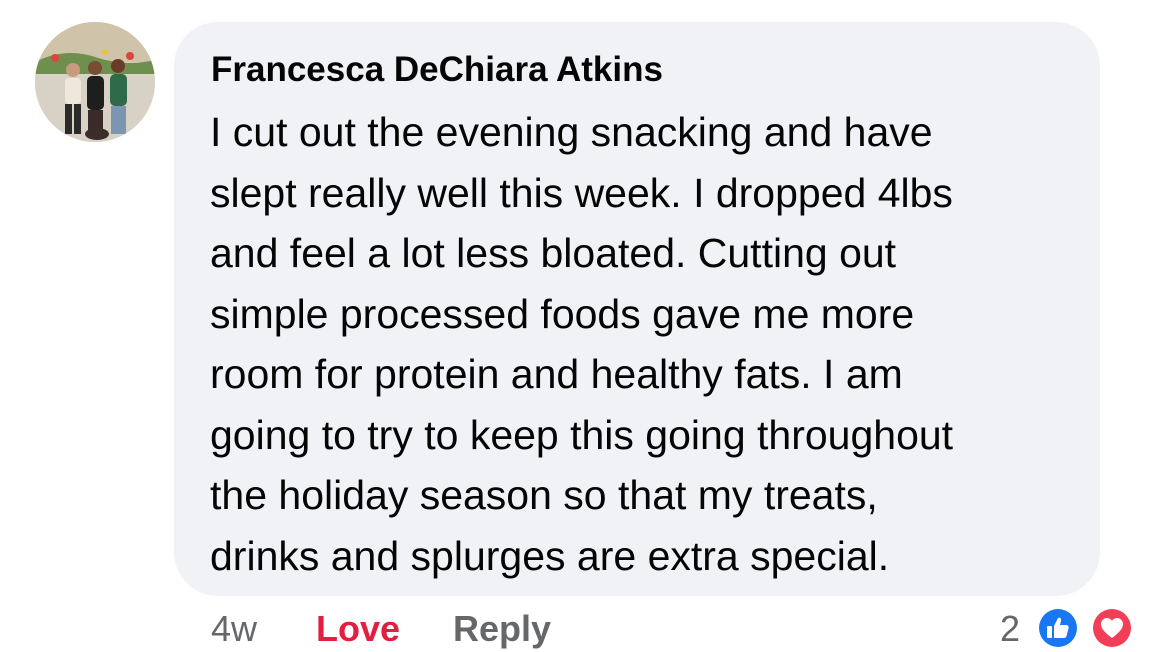 This screenshot has width=1169, height=652. I want to click on comment-text-line: and feel a lot less bloated. Cutting out, so click(553, 253).